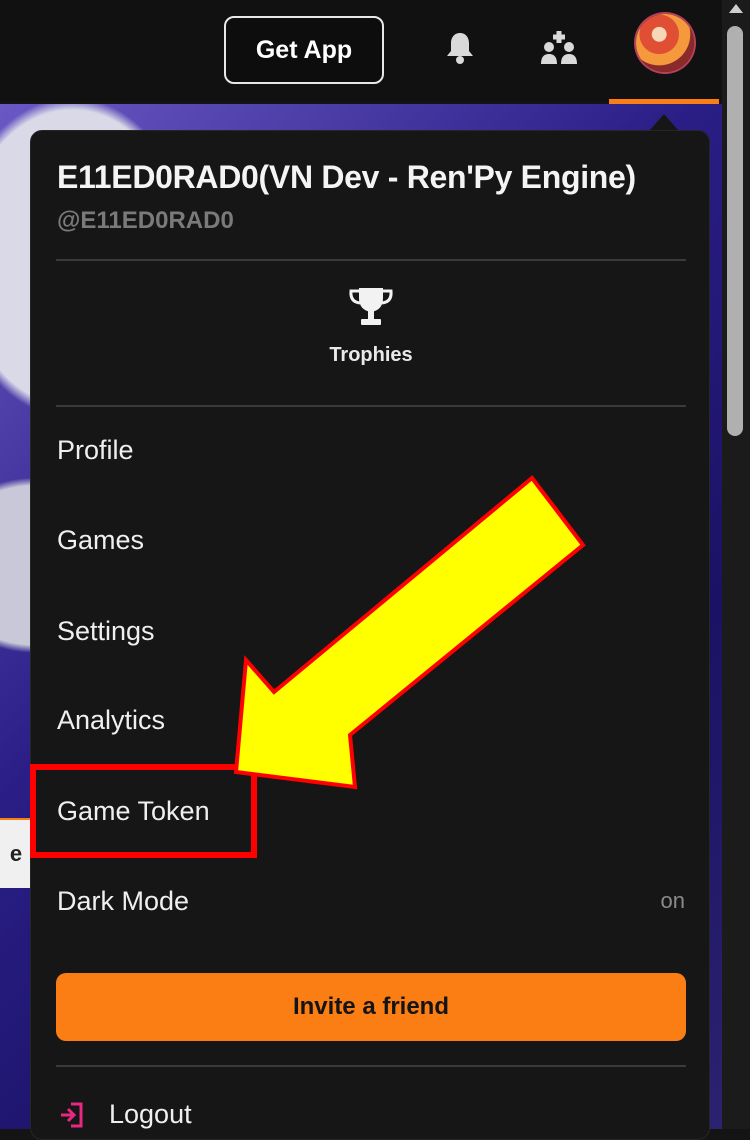 The image size is (750, 1140). I want to click on annotation-arrow-icon, so click(409, 632).